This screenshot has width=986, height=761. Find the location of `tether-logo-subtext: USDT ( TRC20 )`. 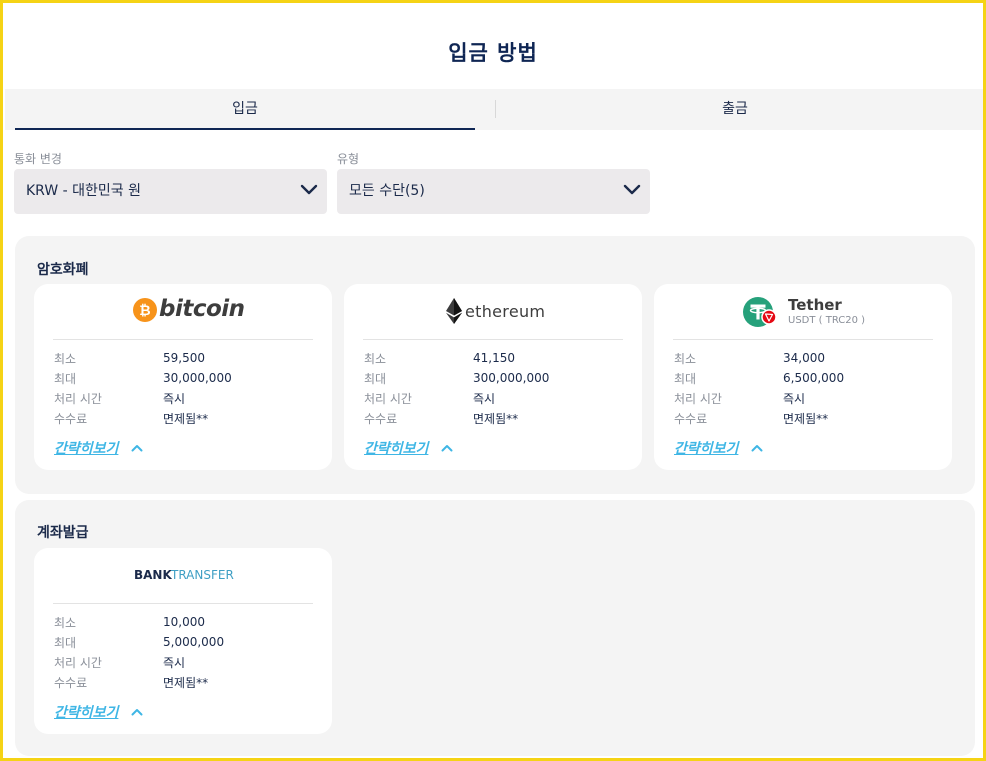

tether-logo-subtext: USDT ( TRC20 ) is located at coordinates (827, 320).